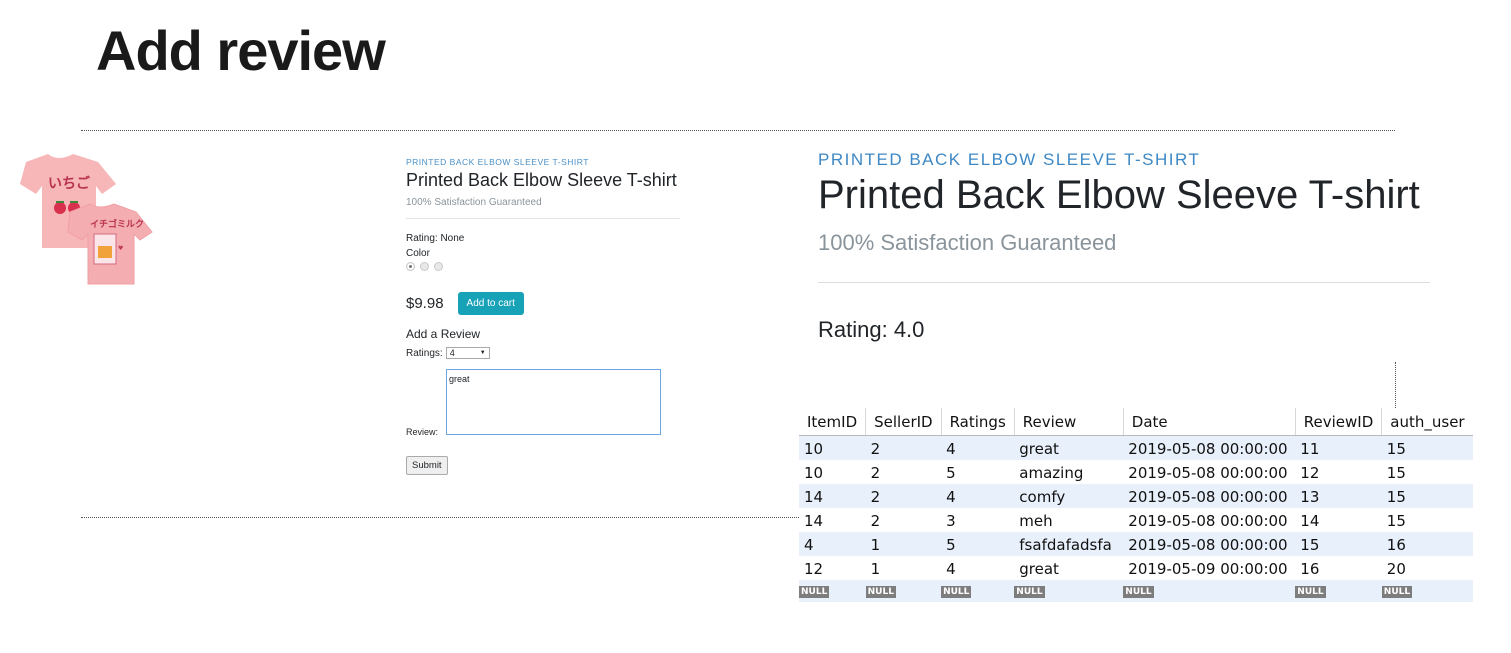  Describe the element at coordinates (427, 465) in the screenshot. I see `submit-button: Submit` at that location.